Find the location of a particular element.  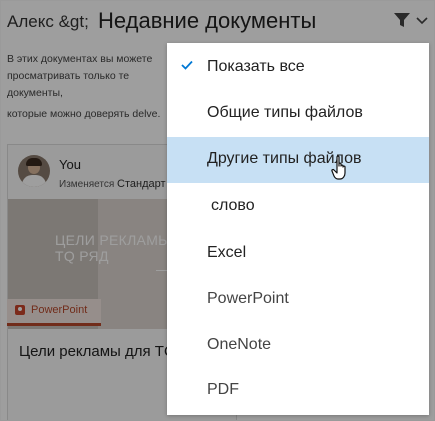

menu-item-pdf: PDF is located at coordinates (298, 391).